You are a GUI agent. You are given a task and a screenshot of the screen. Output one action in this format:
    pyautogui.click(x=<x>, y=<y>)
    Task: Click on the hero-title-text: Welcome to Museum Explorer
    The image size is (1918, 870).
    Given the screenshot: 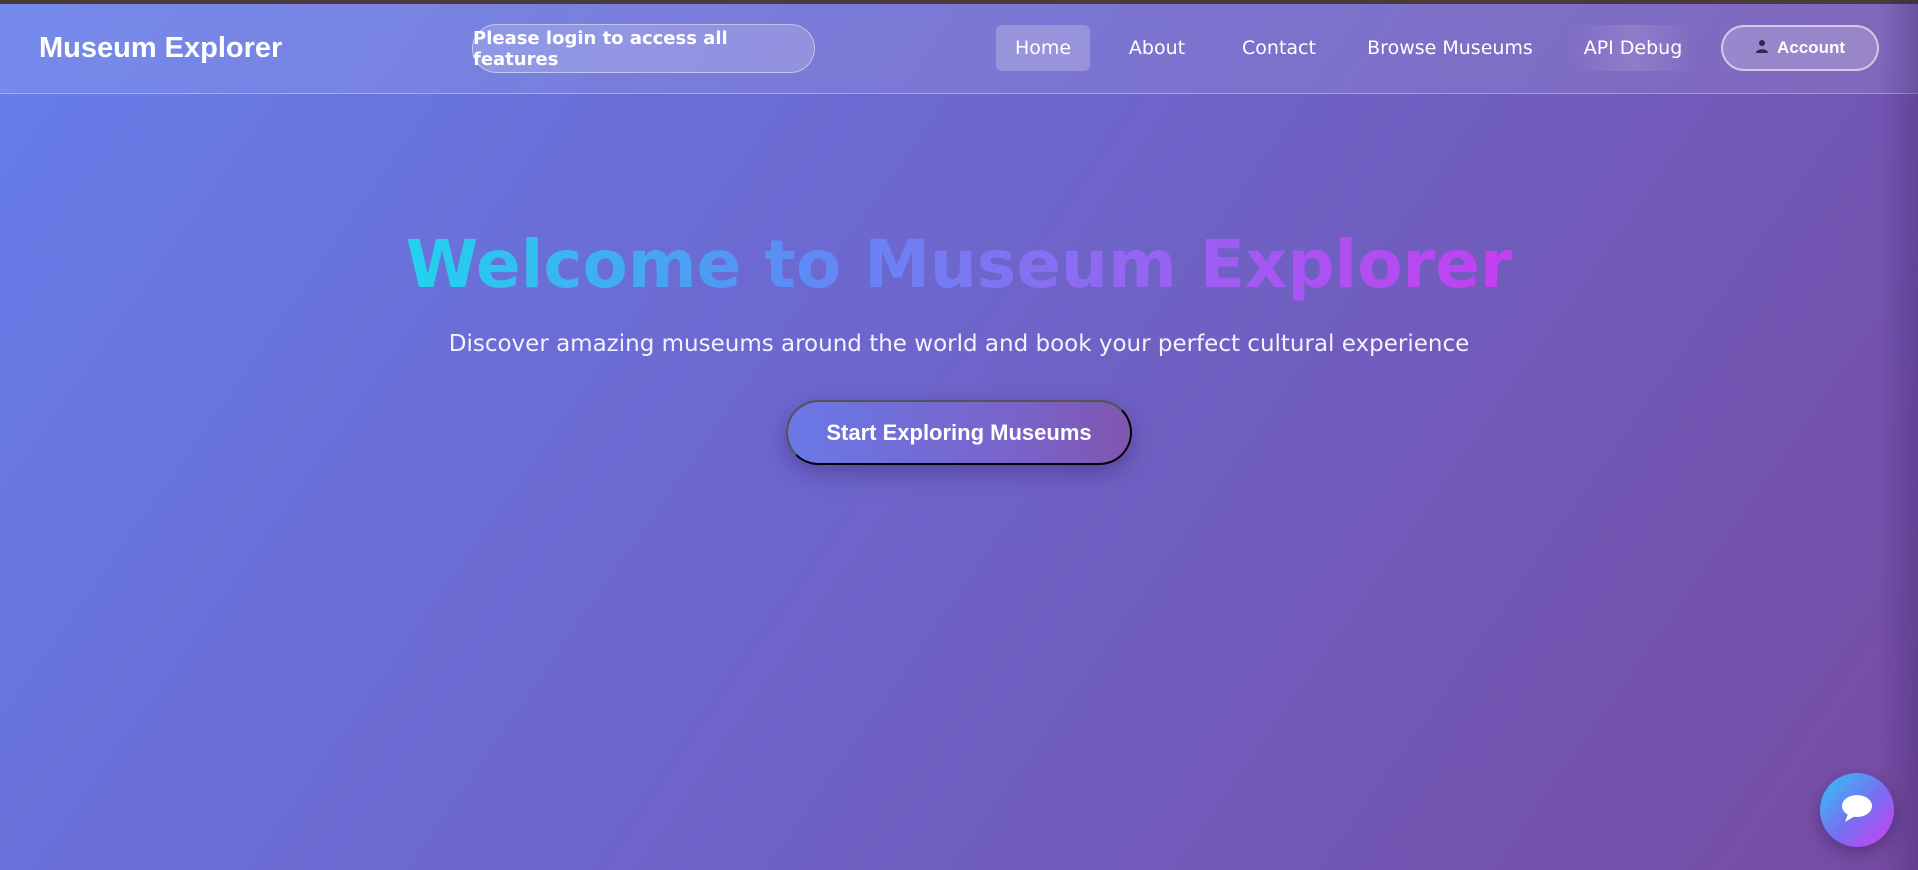 What is the action you would take?
    pyautogui.click(x=959, y=265)
    